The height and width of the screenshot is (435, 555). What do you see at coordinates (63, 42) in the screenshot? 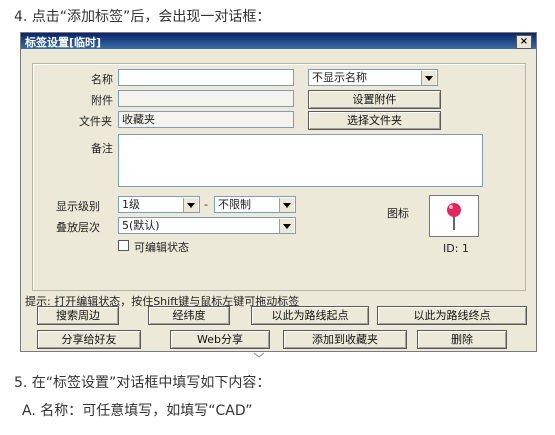
I see `dialog-title: 标签设置[临时]` at bounding box center [63, 42].